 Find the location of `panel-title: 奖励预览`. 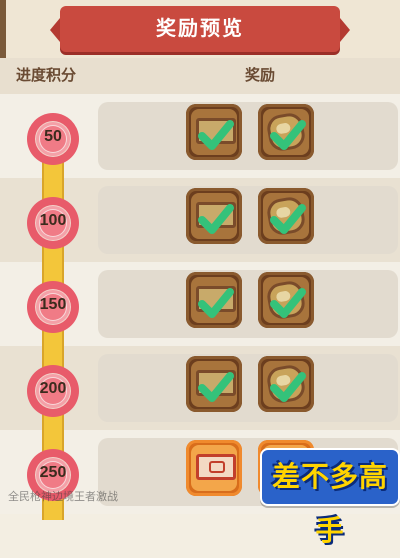

panel-title: 奖励预览 is located at coordinates (200, 29).